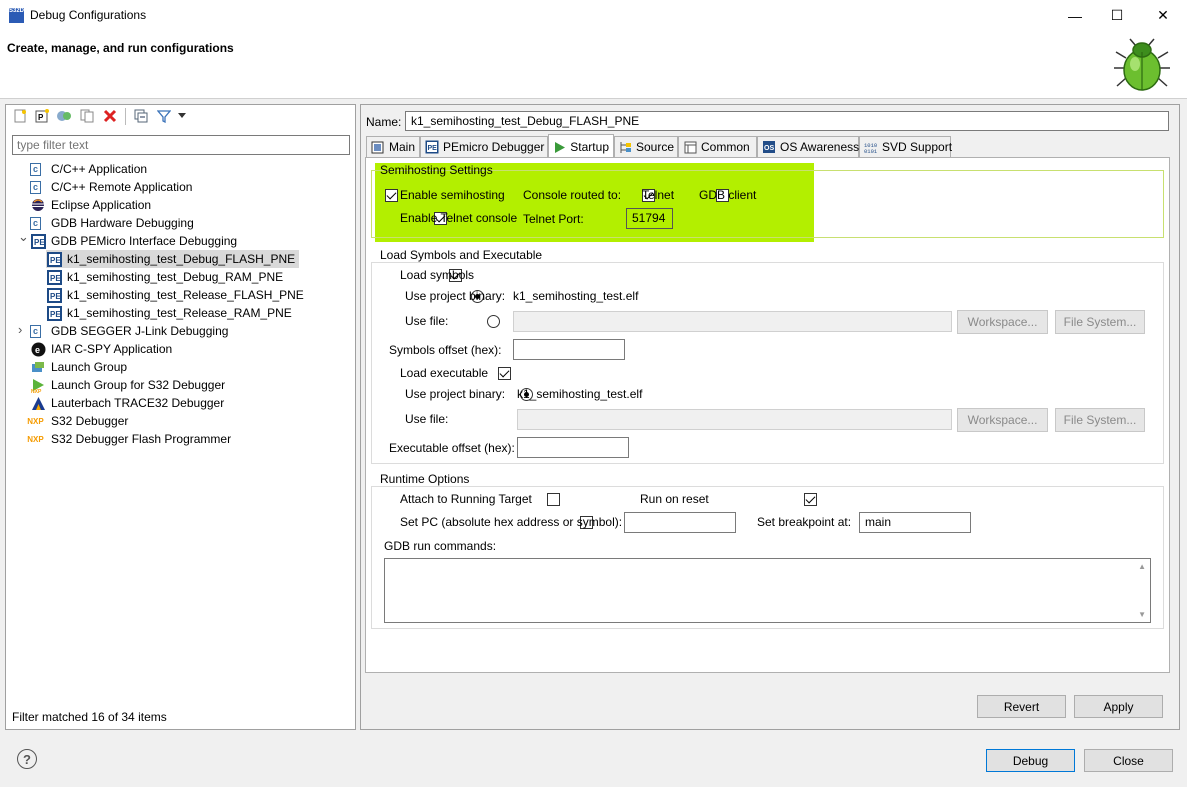  Describe the element at coordinates (141, 116) in the screenshot. I see `collapse-all-icon` at that location.